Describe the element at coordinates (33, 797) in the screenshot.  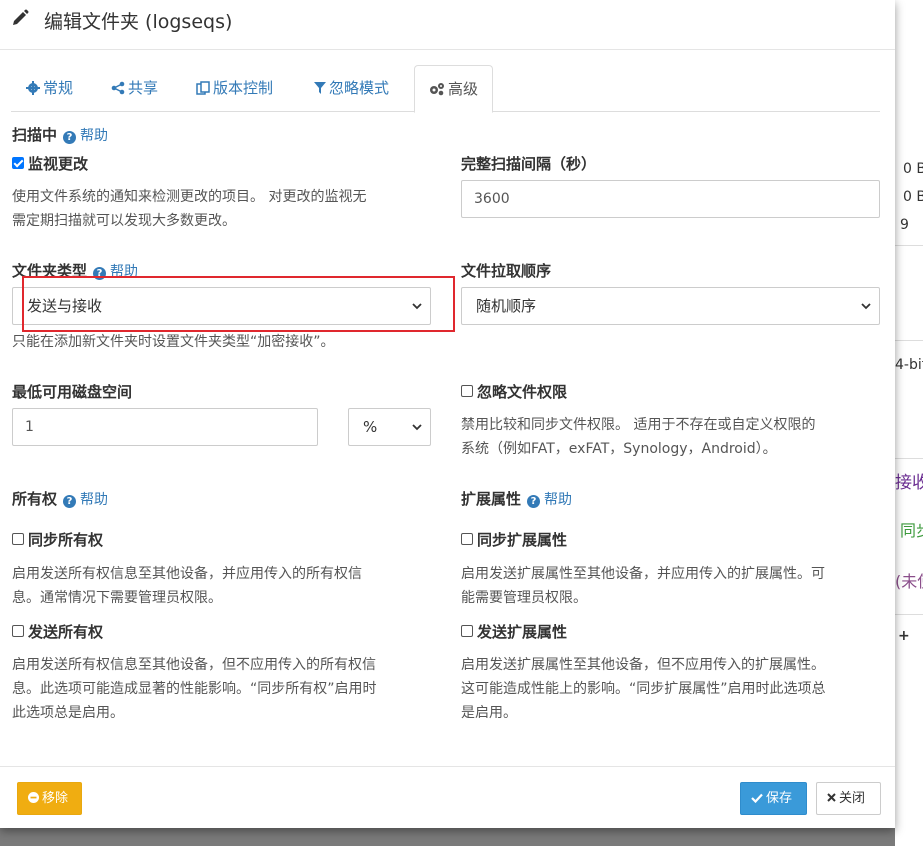
I see `minus-circle-icon` at that location.